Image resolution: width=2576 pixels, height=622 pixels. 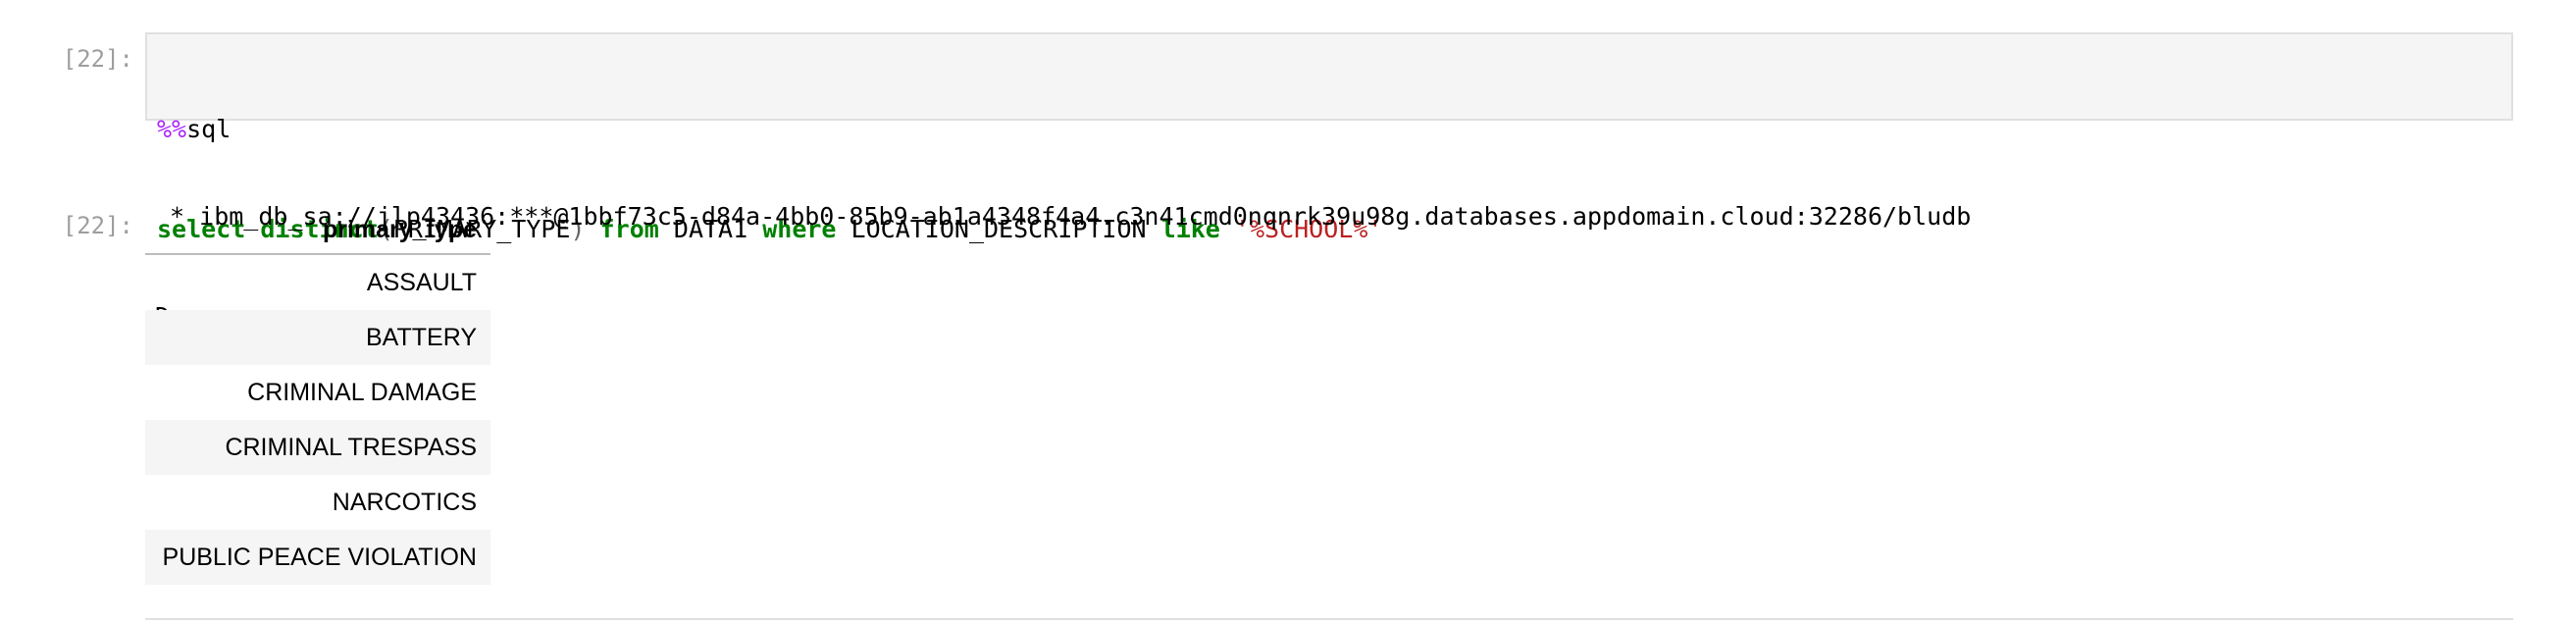 I want to click on table-header-row: primary_type, so click(x=317, y=230).